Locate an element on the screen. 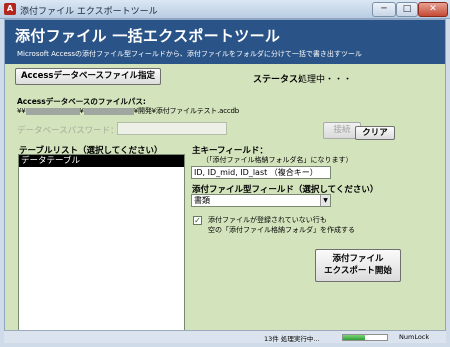  attachment-field-select: 書類 ▼ is located at coordinates (261, 200).